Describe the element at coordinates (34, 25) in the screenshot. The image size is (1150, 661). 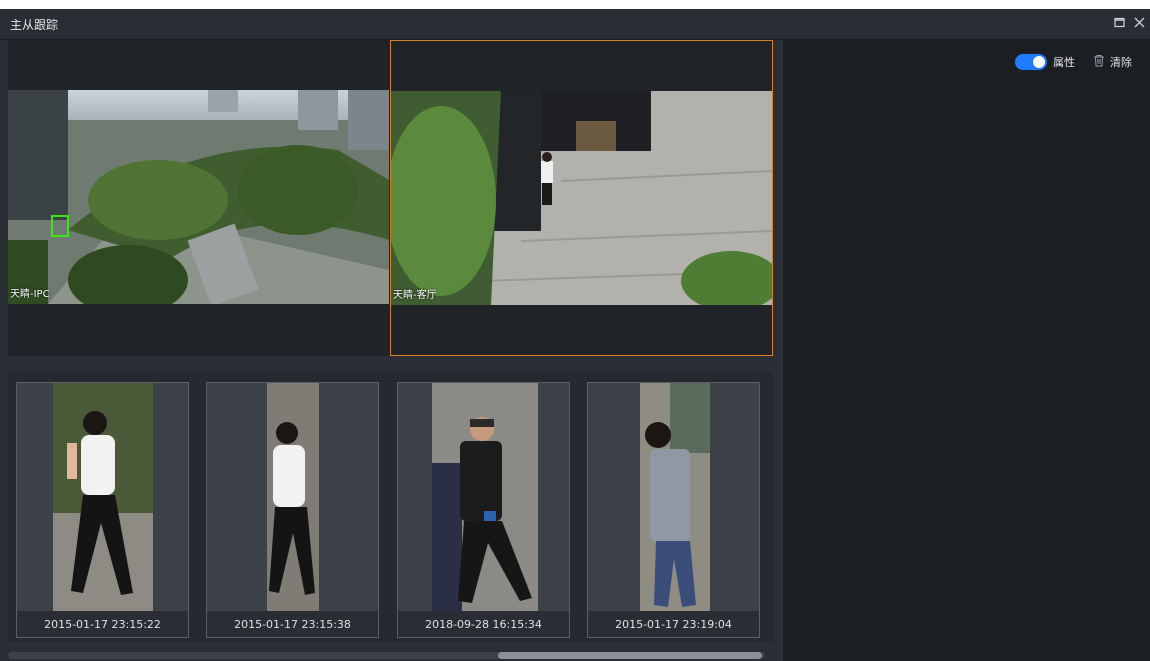
I see `window-title: 主从跟踪` at that location.